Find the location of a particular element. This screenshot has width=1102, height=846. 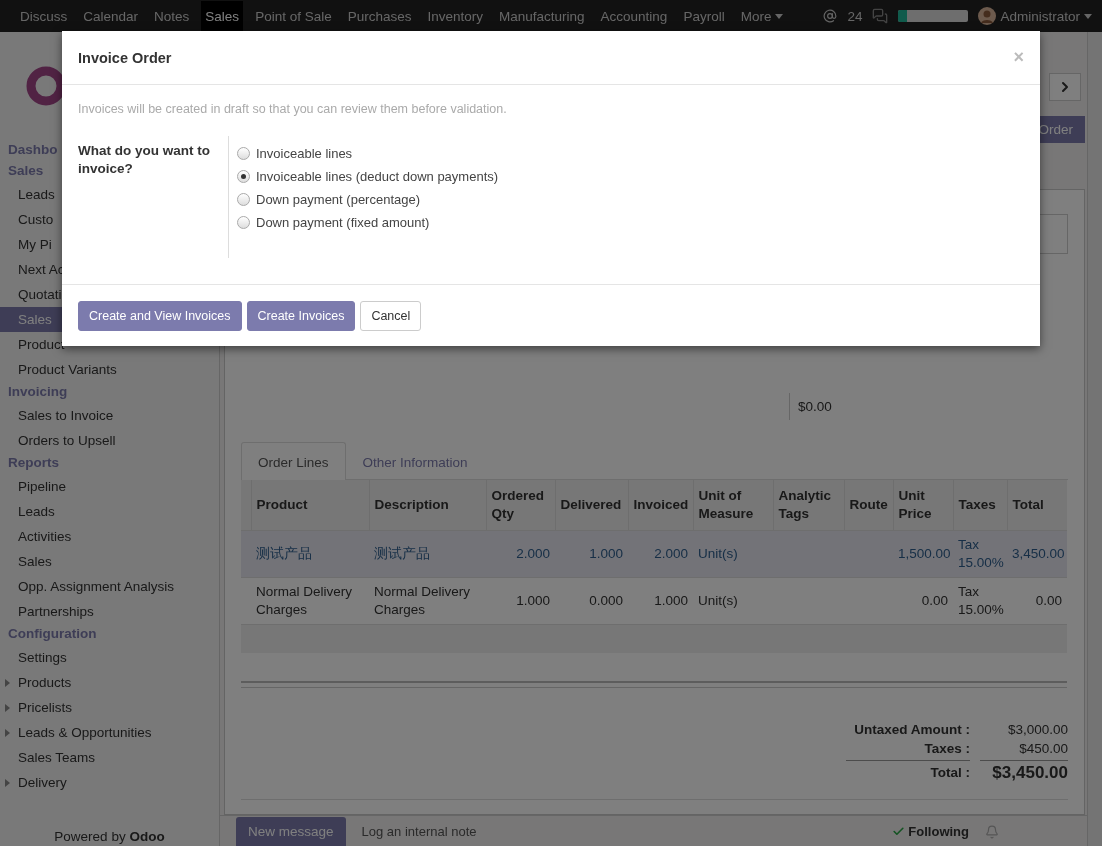

sidebar-item: Leads is located at coordinates (109, 511).